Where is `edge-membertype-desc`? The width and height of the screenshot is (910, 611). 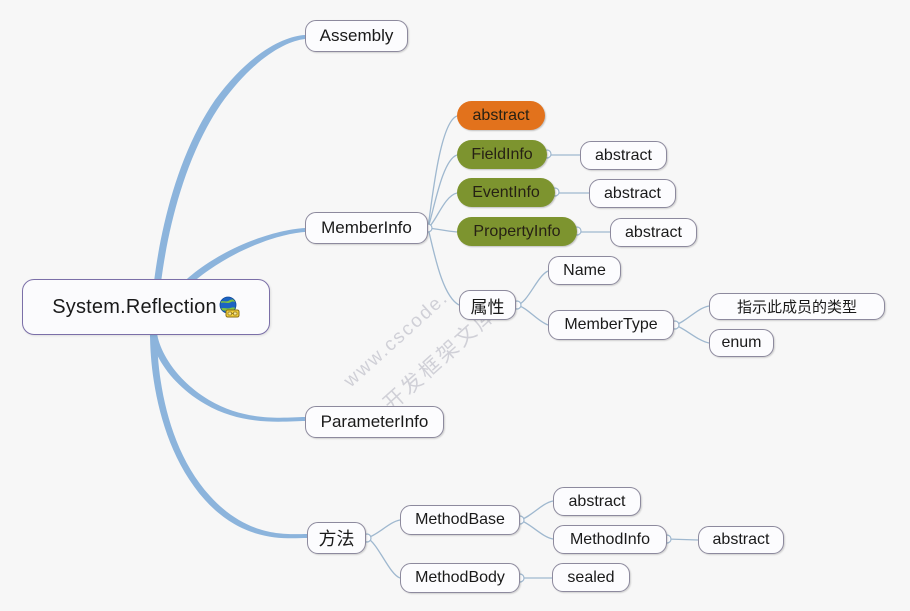
edge-membertype-desc is located at coordinates (692, 315).